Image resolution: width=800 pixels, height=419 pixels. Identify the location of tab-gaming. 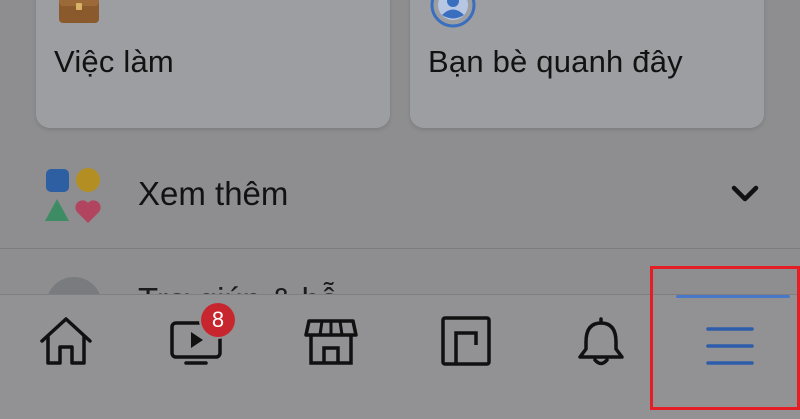
(465, 357).